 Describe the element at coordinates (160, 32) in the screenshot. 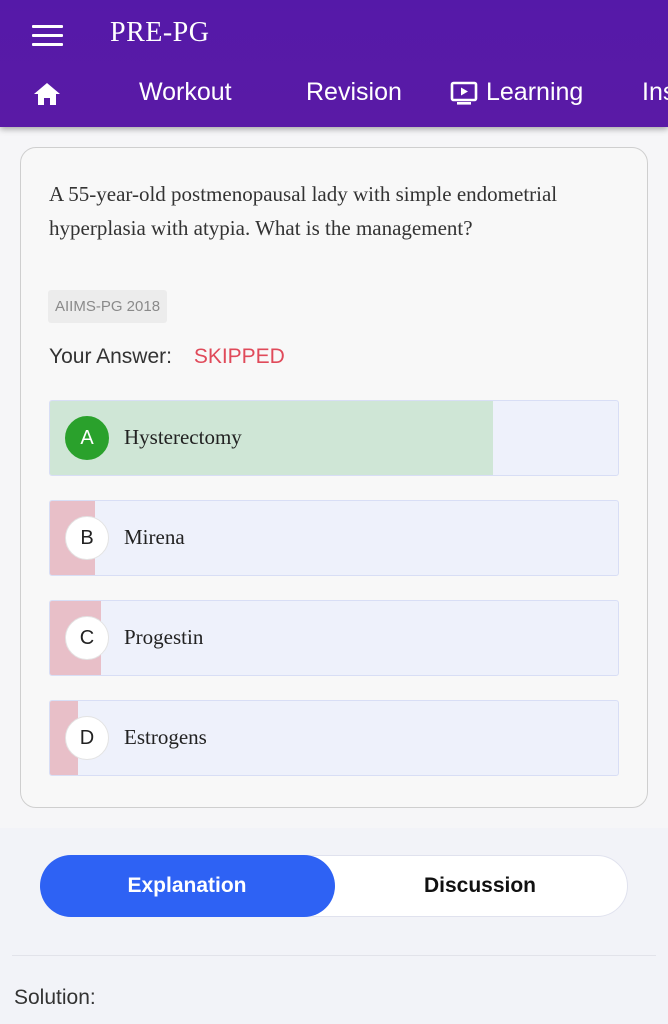

I see `app-title: PRE-PG` at that location.